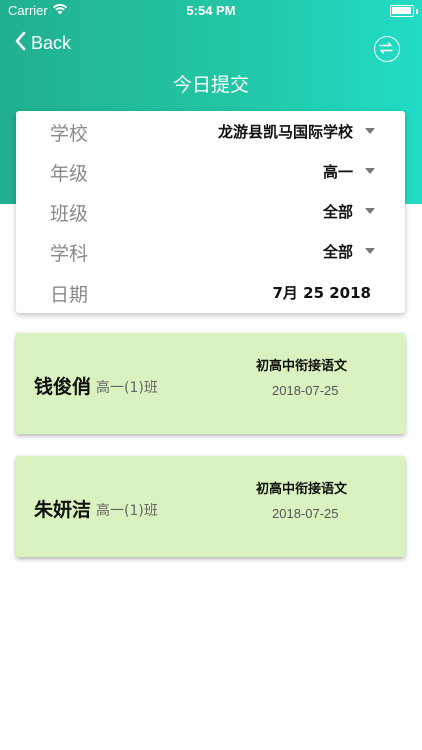  Describe the element at coordinates (69, 214) in the screenshot. I see `filter-label: 班级` at that location.